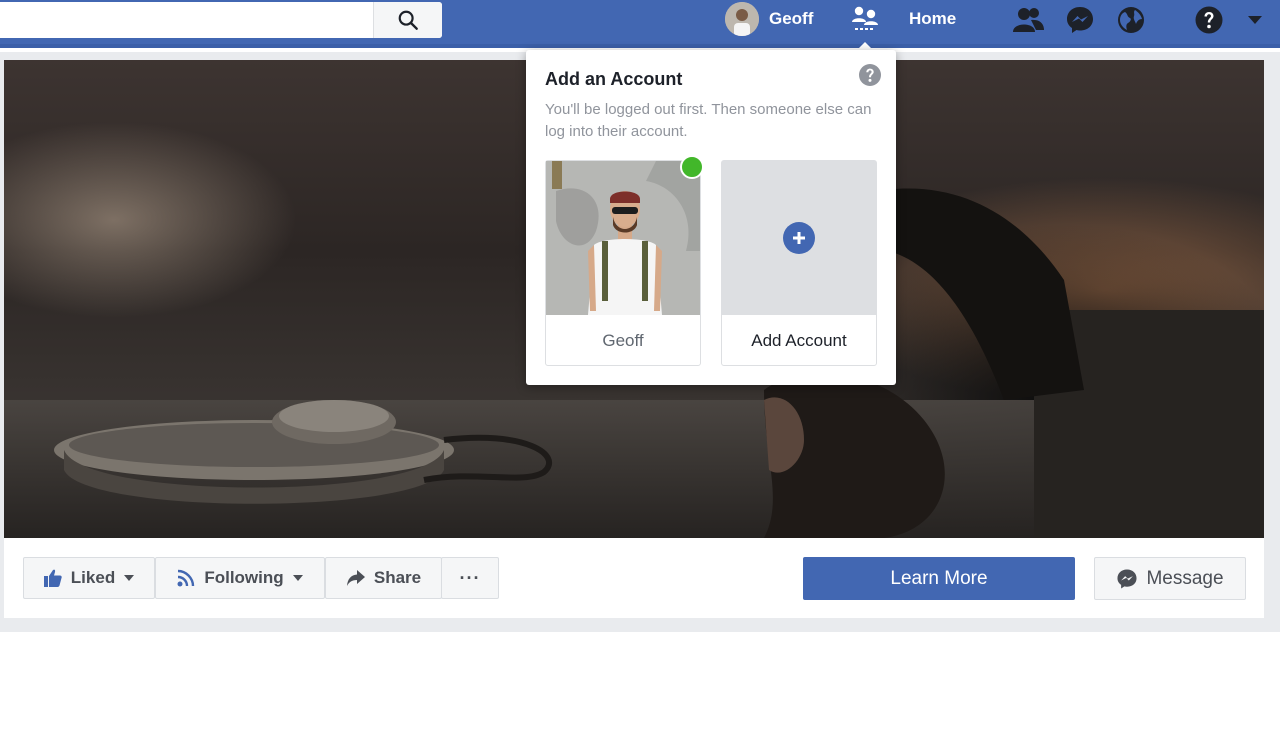 The height and width of the screenshot is (747, 1280). I want to click on account-name: Geoff, so click(623, 340).